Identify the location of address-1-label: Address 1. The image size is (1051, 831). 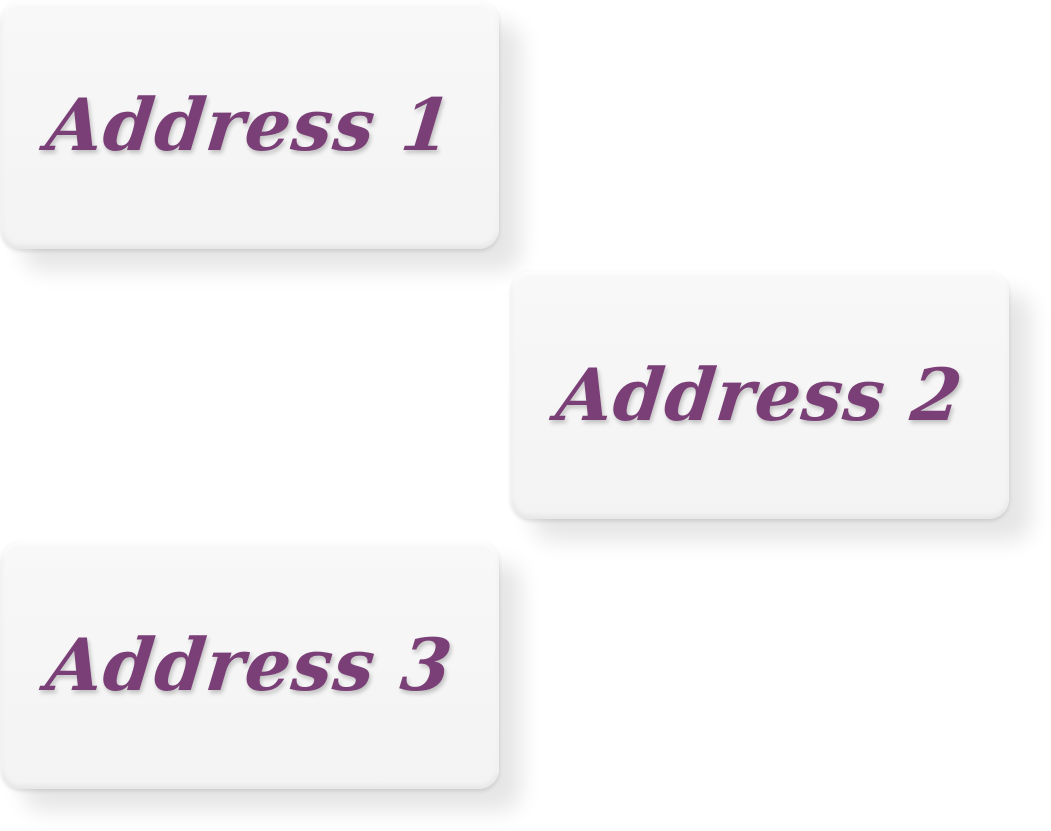
(250, 124).